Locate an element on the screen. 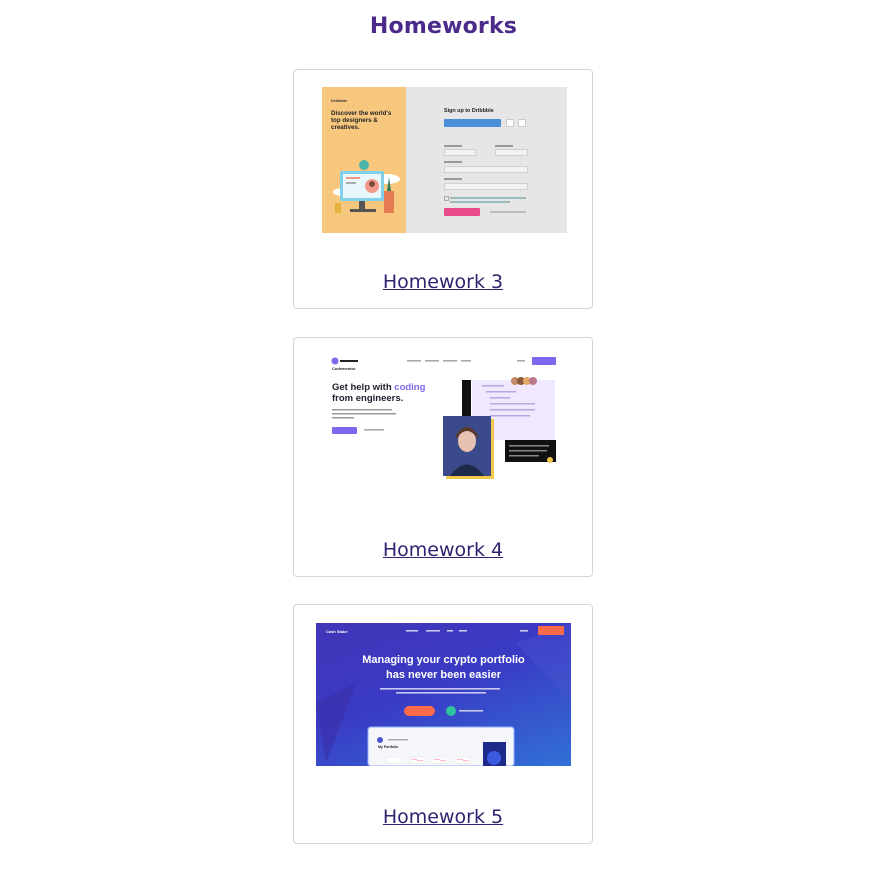  homework-4-link: Homework 4 is located at coordinates (443, 550).